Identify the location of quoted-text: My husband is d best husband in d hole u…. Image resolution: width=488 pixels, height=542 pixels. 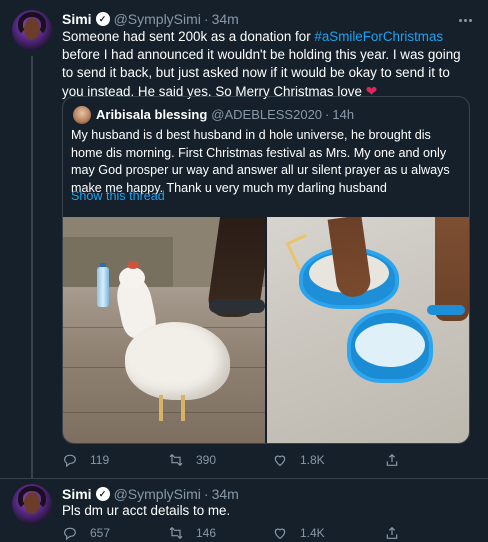
(260, 161).